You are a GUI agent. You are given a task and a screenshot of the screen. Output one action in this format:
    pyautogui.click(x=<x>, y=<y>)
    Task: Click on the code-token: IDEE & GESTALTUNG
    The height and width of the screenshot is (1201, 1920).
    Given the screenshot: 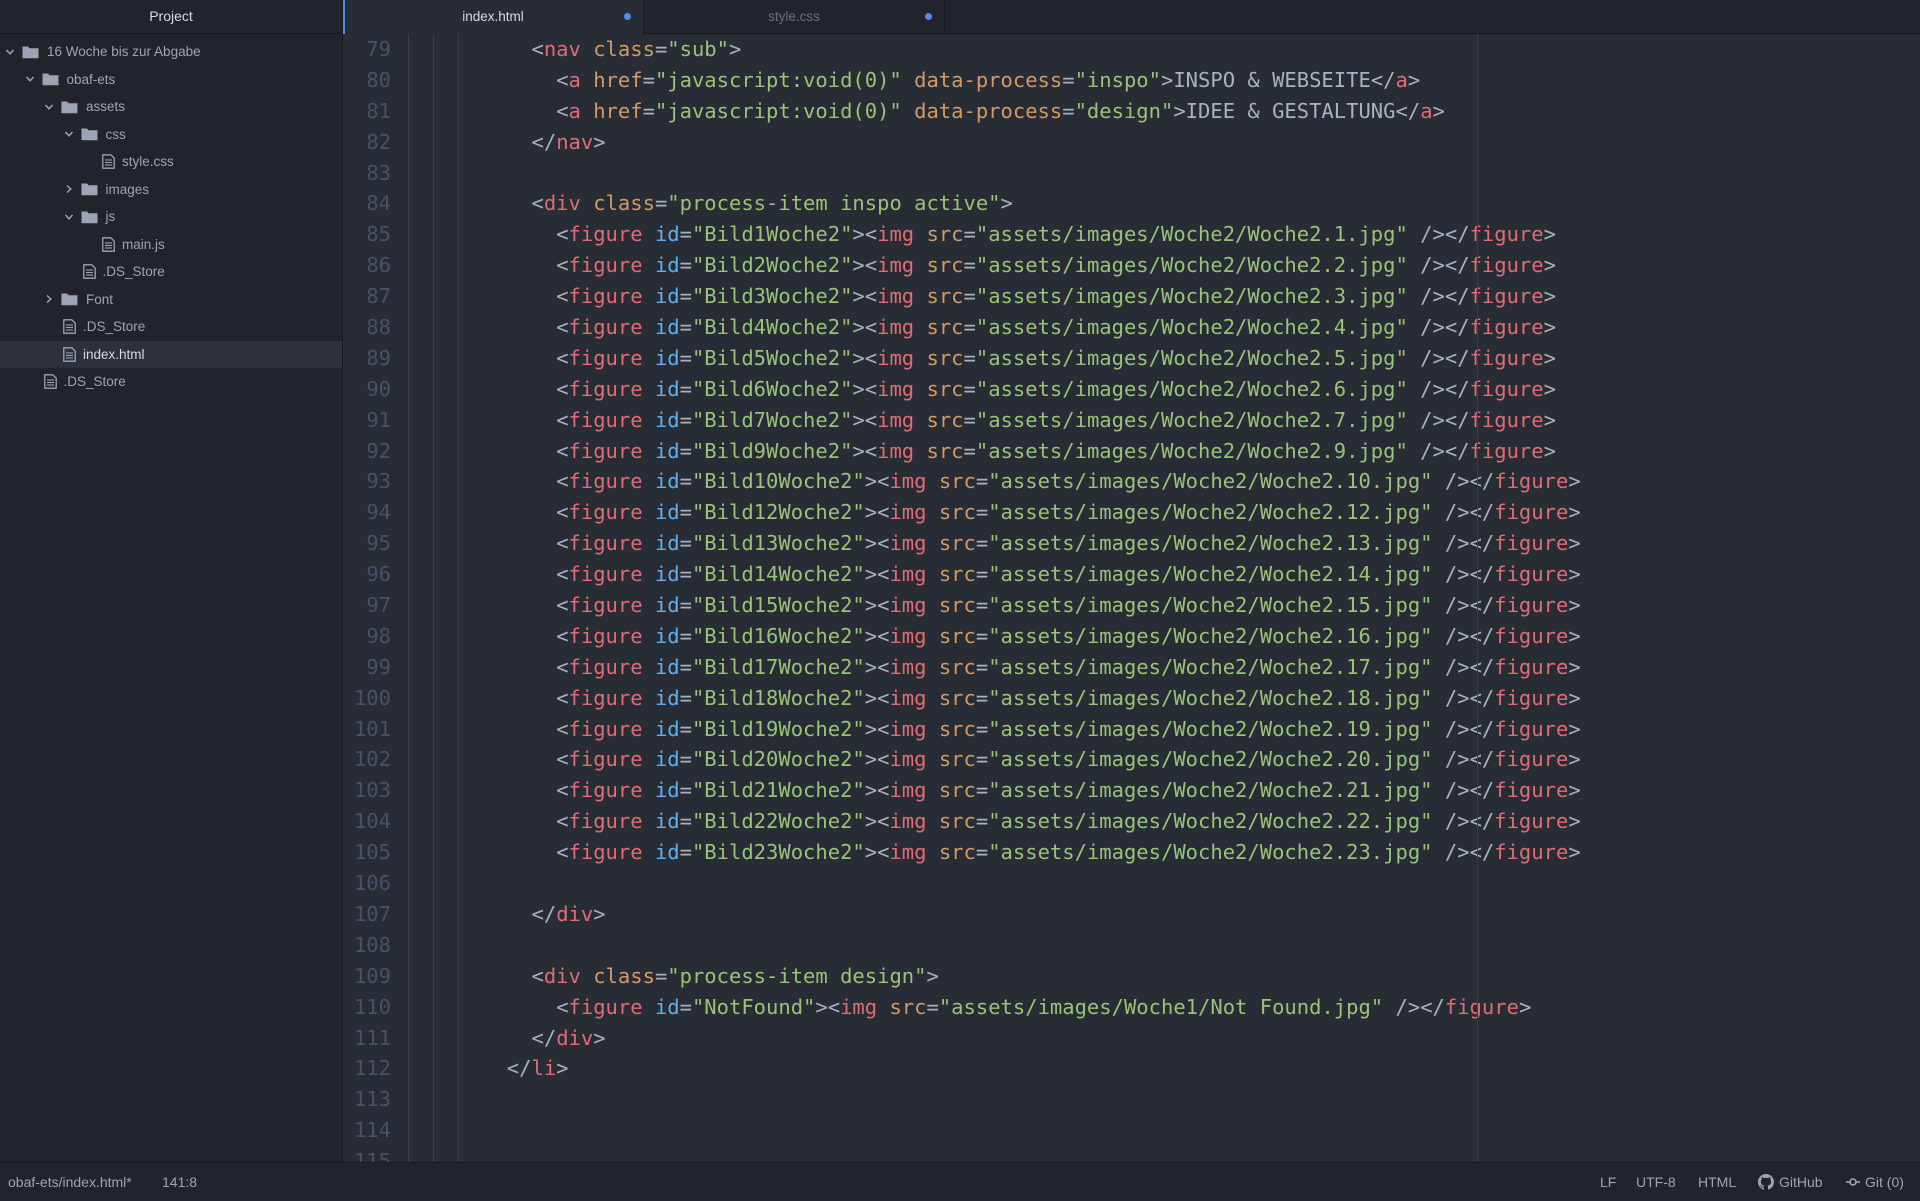 What is the action you would take?
    pyautogui.click(x=1290, y=110)
    